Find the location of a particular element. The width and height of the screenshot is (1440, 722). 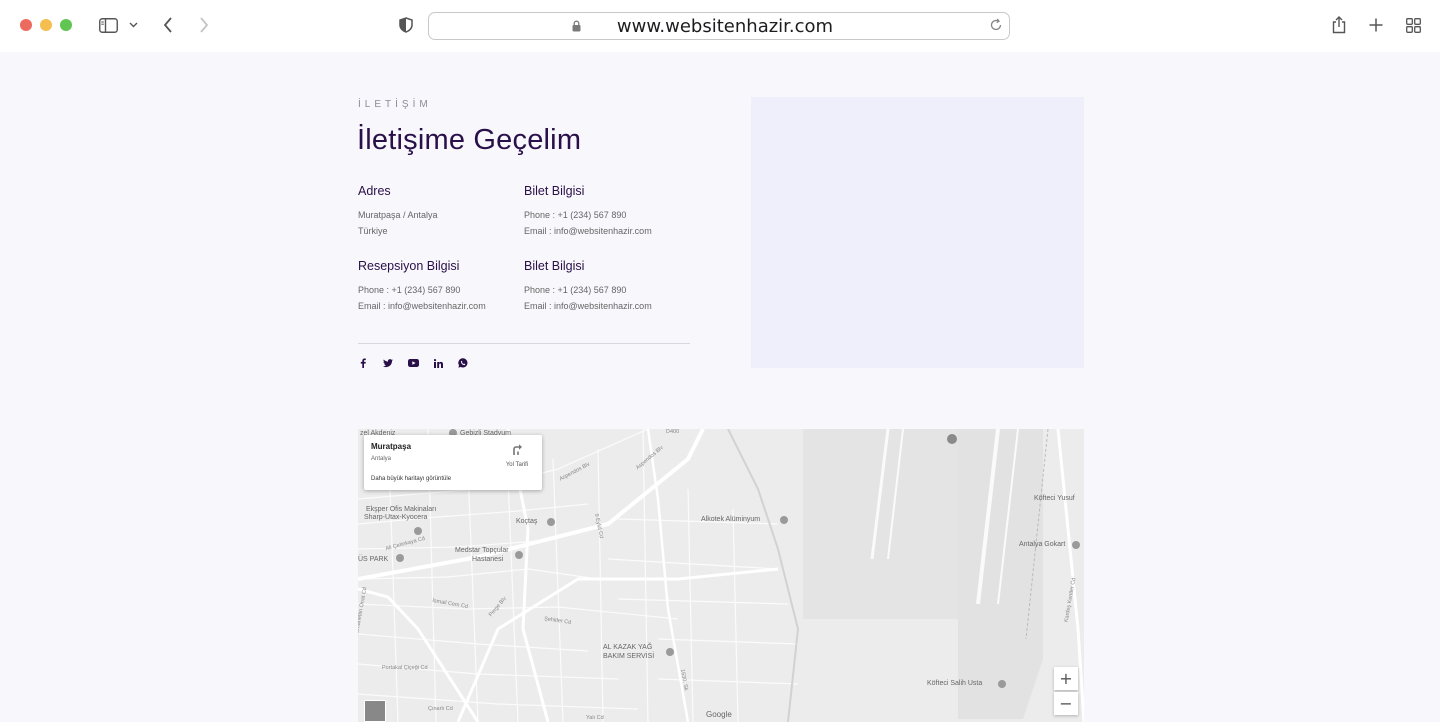

shield-icon is located at coordinates (406, 25).